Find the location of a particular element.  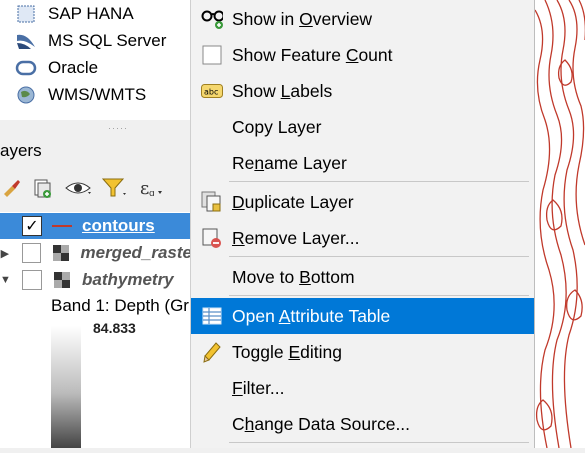

layer-name: bathymetry is located at coordinates (128, 279).